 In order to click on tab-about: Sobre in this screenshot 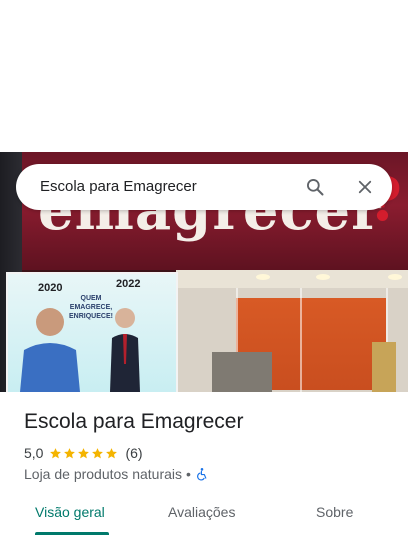, I will do `click(334, 512)`.